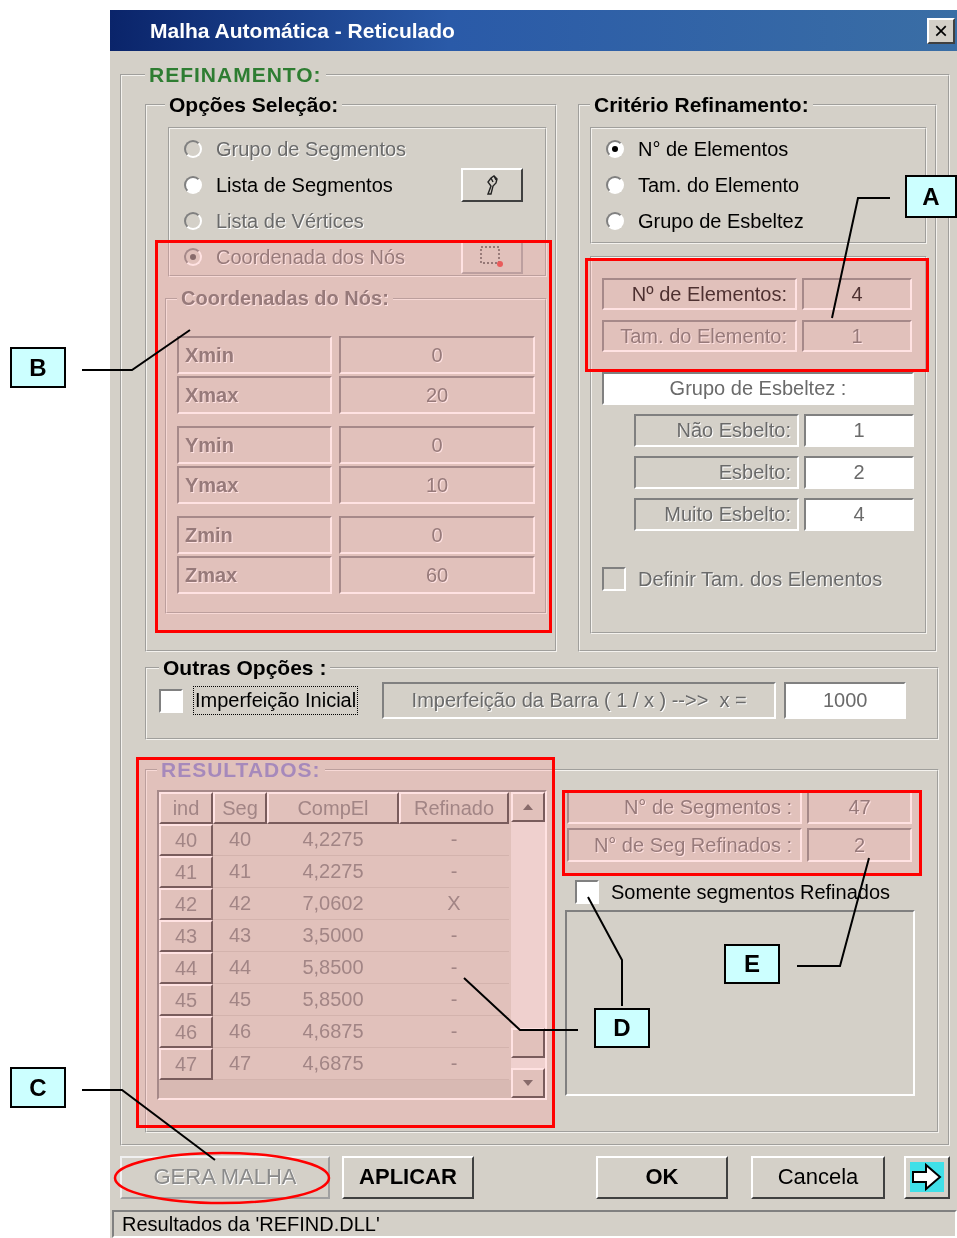 This screenshot has height=1238, width=957. What do you see at coordinates (713, 149) in the screenshot?
I see `option-label: N° de Elementos` at bounding box center [713, 149].